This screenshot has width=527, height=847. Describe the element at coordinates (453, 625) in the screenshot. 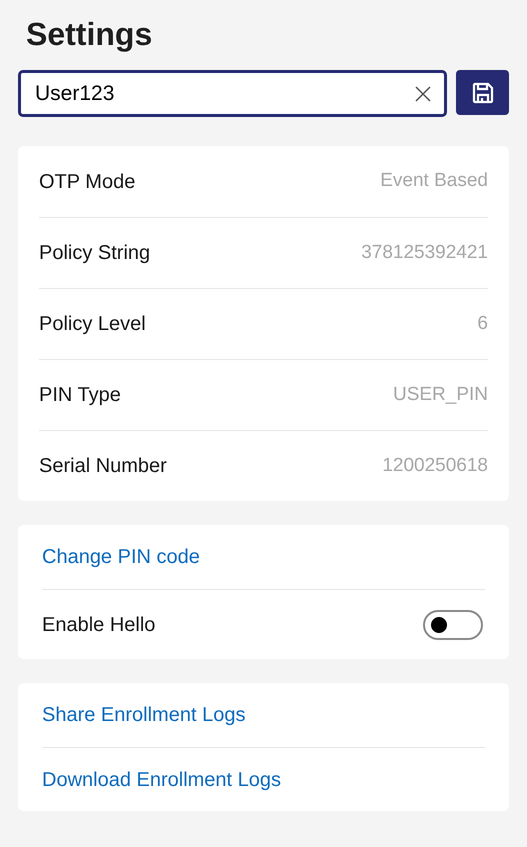

I see `toggle-switch` at that location.